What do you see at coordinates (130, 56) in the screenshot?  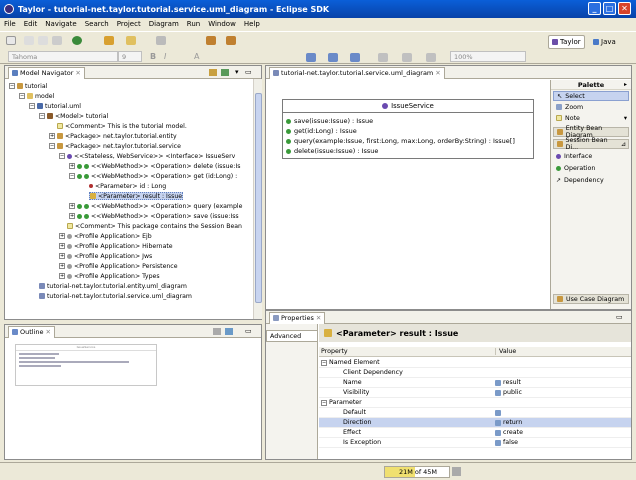 I see `font-size-combo: 9` at bounding box center [130, 56].